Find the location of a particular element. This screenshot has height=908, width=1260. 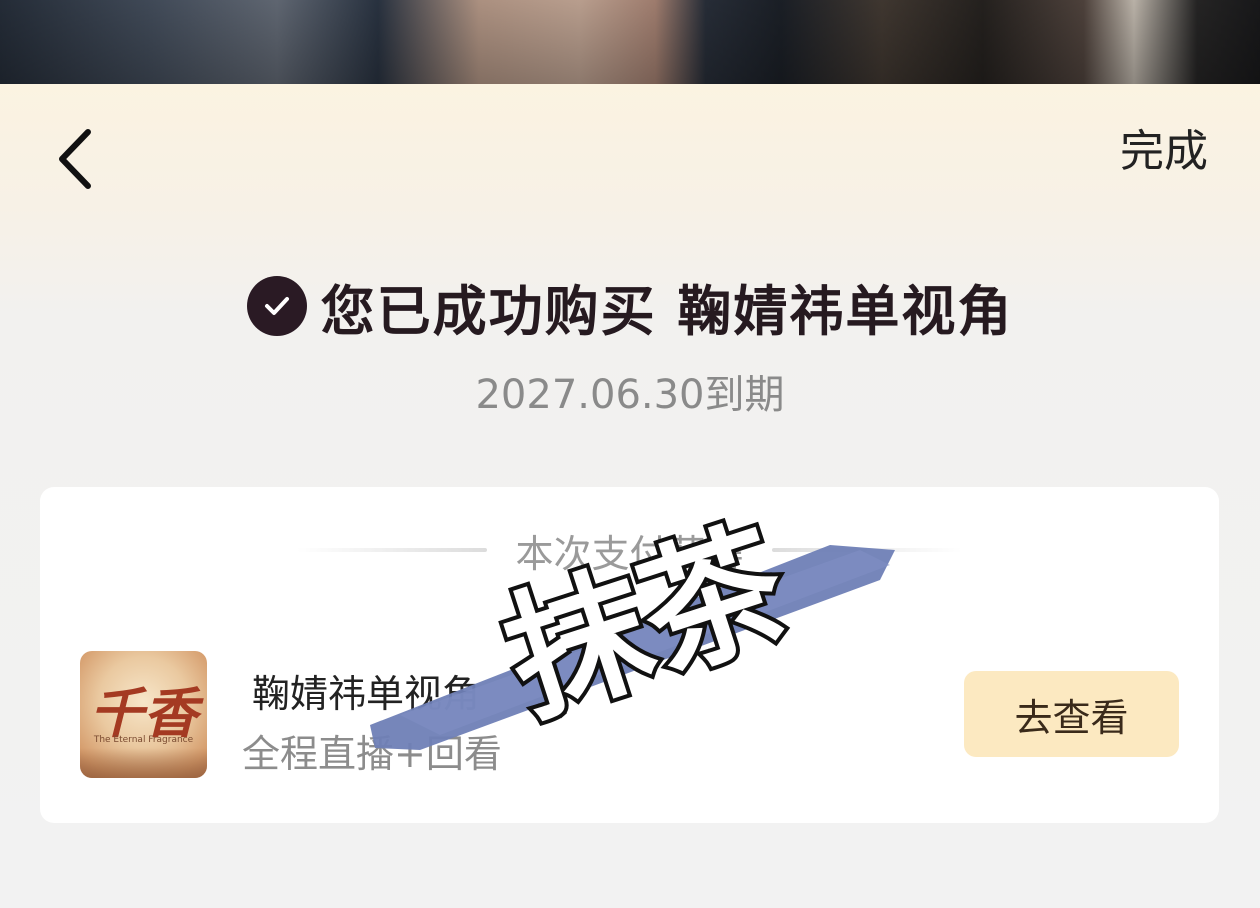

divider-line-left is located at coordinates (392, 550).